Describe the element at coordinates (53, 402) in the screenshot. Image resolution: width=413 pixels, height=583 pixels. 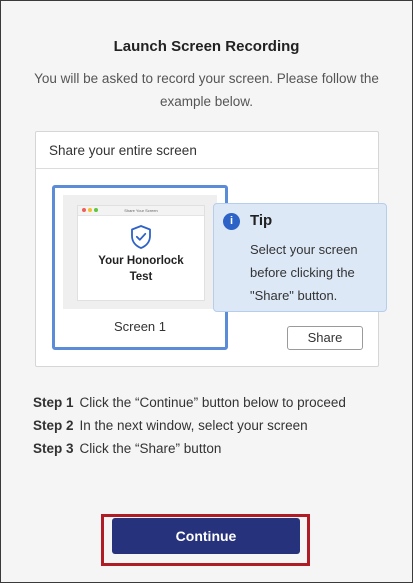
I see `step-number: Step 1` at that location.